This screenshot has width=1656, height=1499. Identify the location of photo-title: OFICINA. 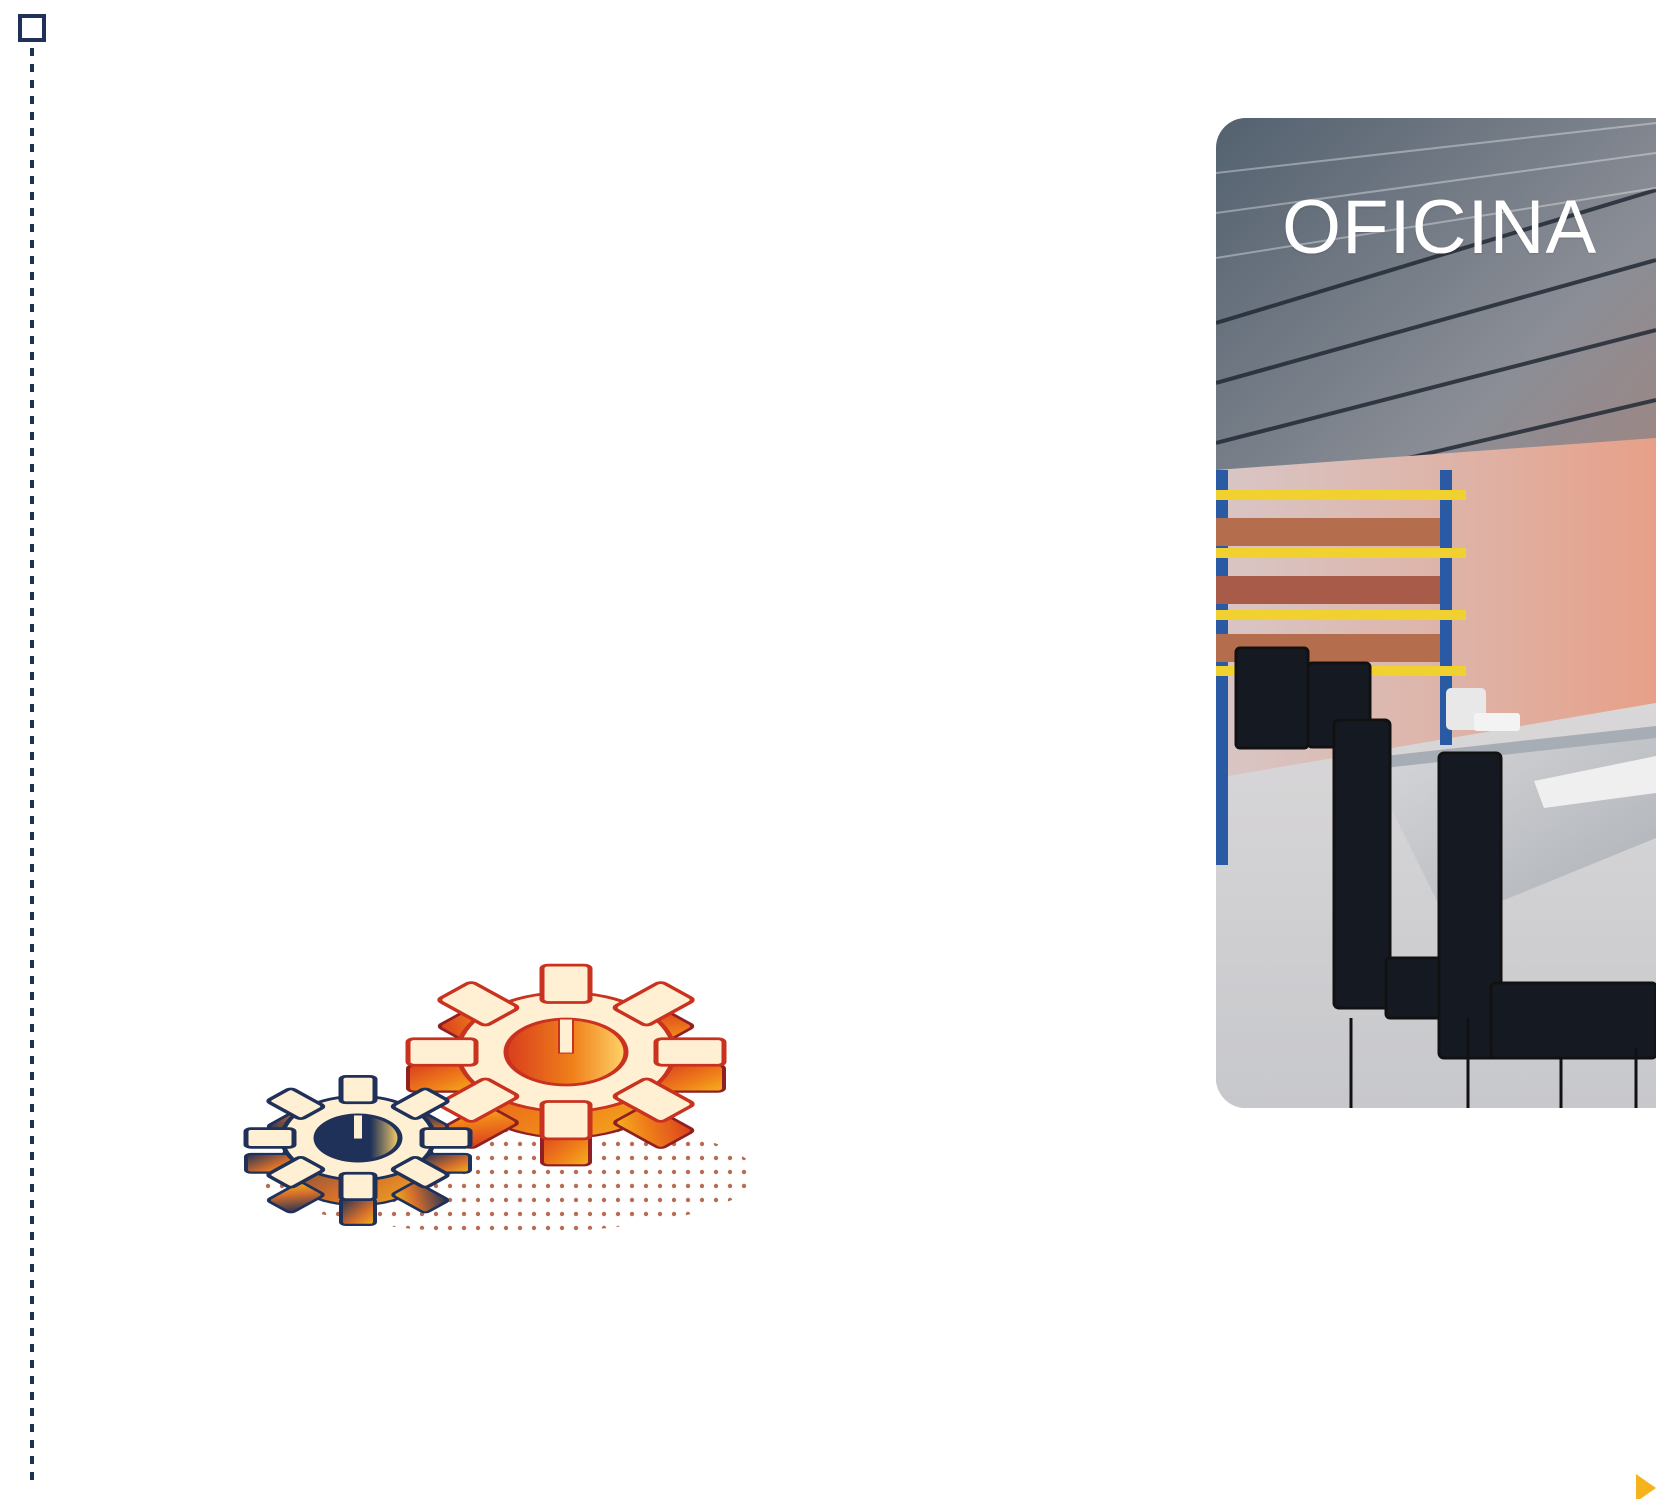
(1440, 227).